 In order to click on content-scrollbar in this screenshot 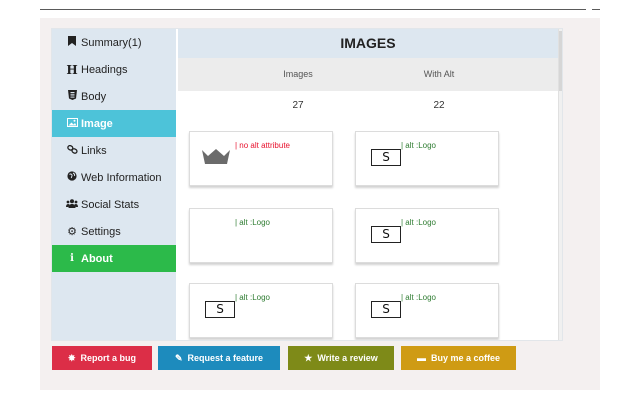, I will do `click(560, 184)`.